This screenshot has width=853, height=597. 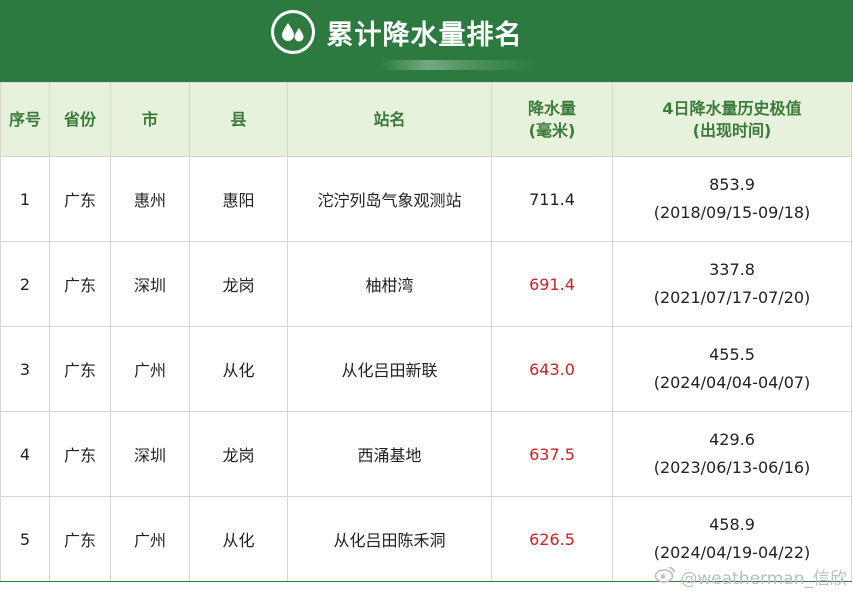 I want to click on cell-rainfall: 626.5, so click(x=552, y=539).